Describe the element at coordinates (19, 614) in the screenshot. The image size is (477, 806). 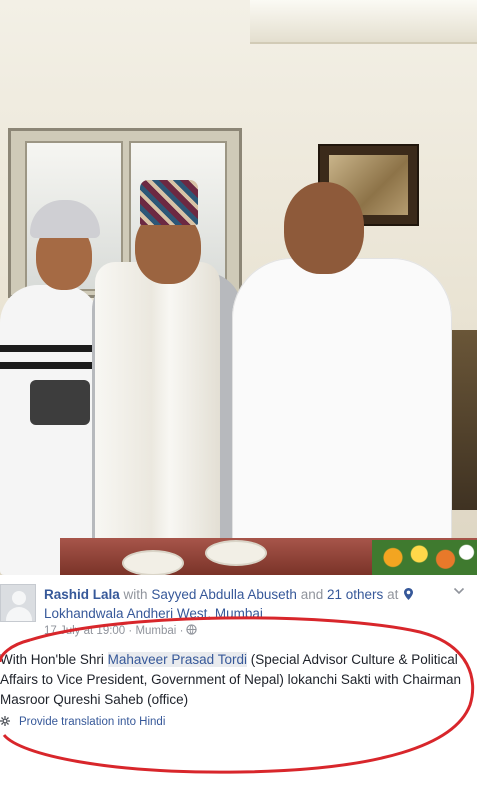
I see `avatar-silhouette-body` at that location.